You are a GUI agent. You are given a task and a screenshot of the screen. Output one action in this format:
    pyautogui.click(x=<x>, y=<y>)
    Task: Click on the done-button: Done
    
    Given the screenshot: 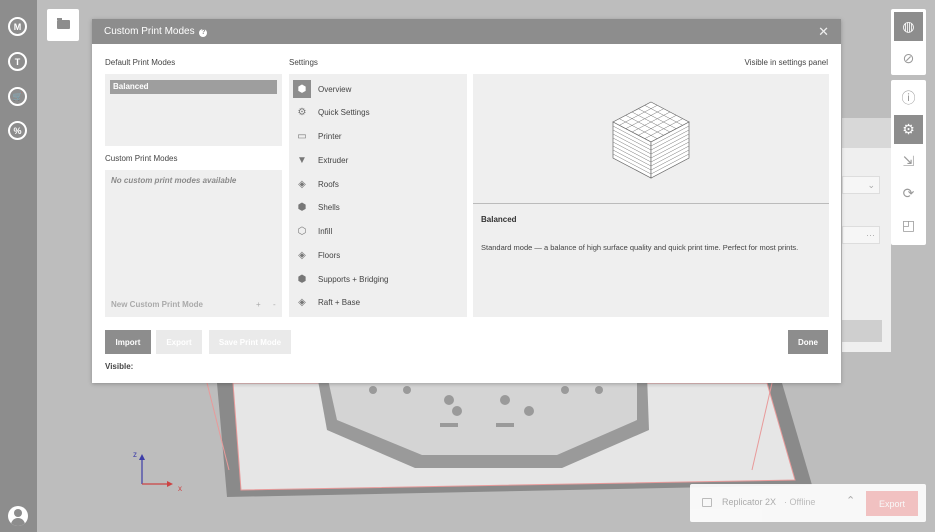 What is the action you would take?
    pyautogui.click(x=808, y=342)
    